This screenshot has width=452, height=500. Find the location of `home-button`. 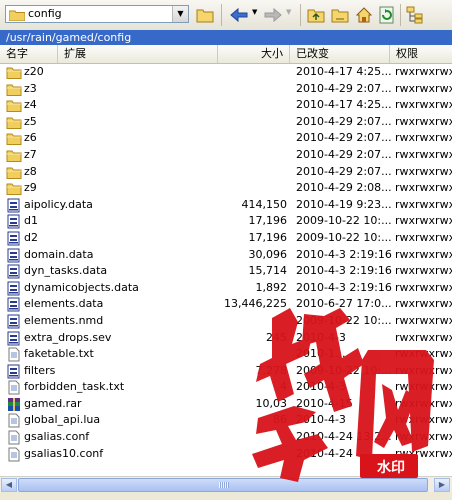

home-button is located at coordinates (364, 15).